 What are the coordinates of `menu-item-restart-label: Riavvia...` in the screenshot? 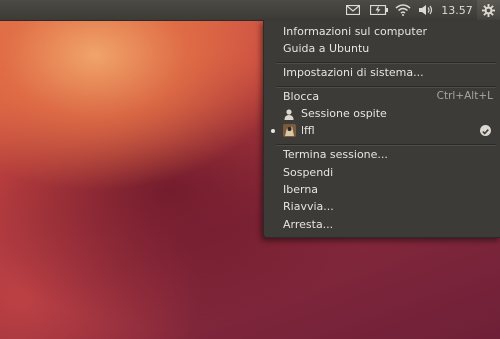 It's located at (308, 206).